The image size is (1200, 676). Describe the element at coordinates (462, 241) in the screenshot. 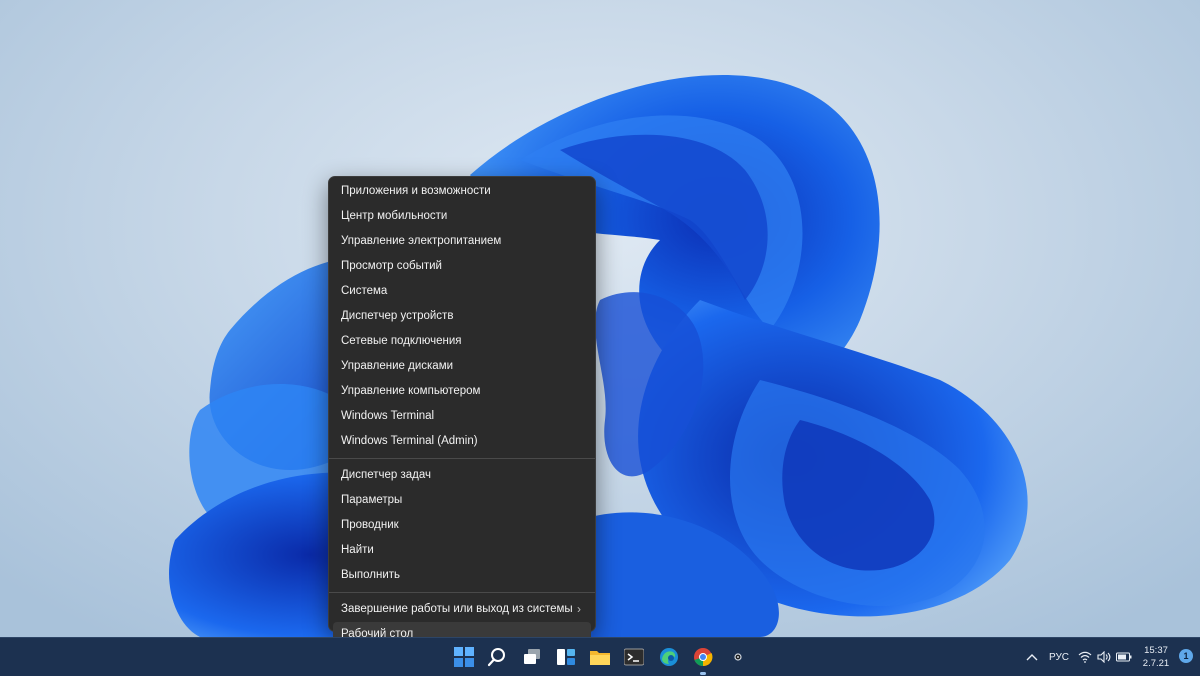

I see `menu-item-power-options: Управление электропитанием` at that location.